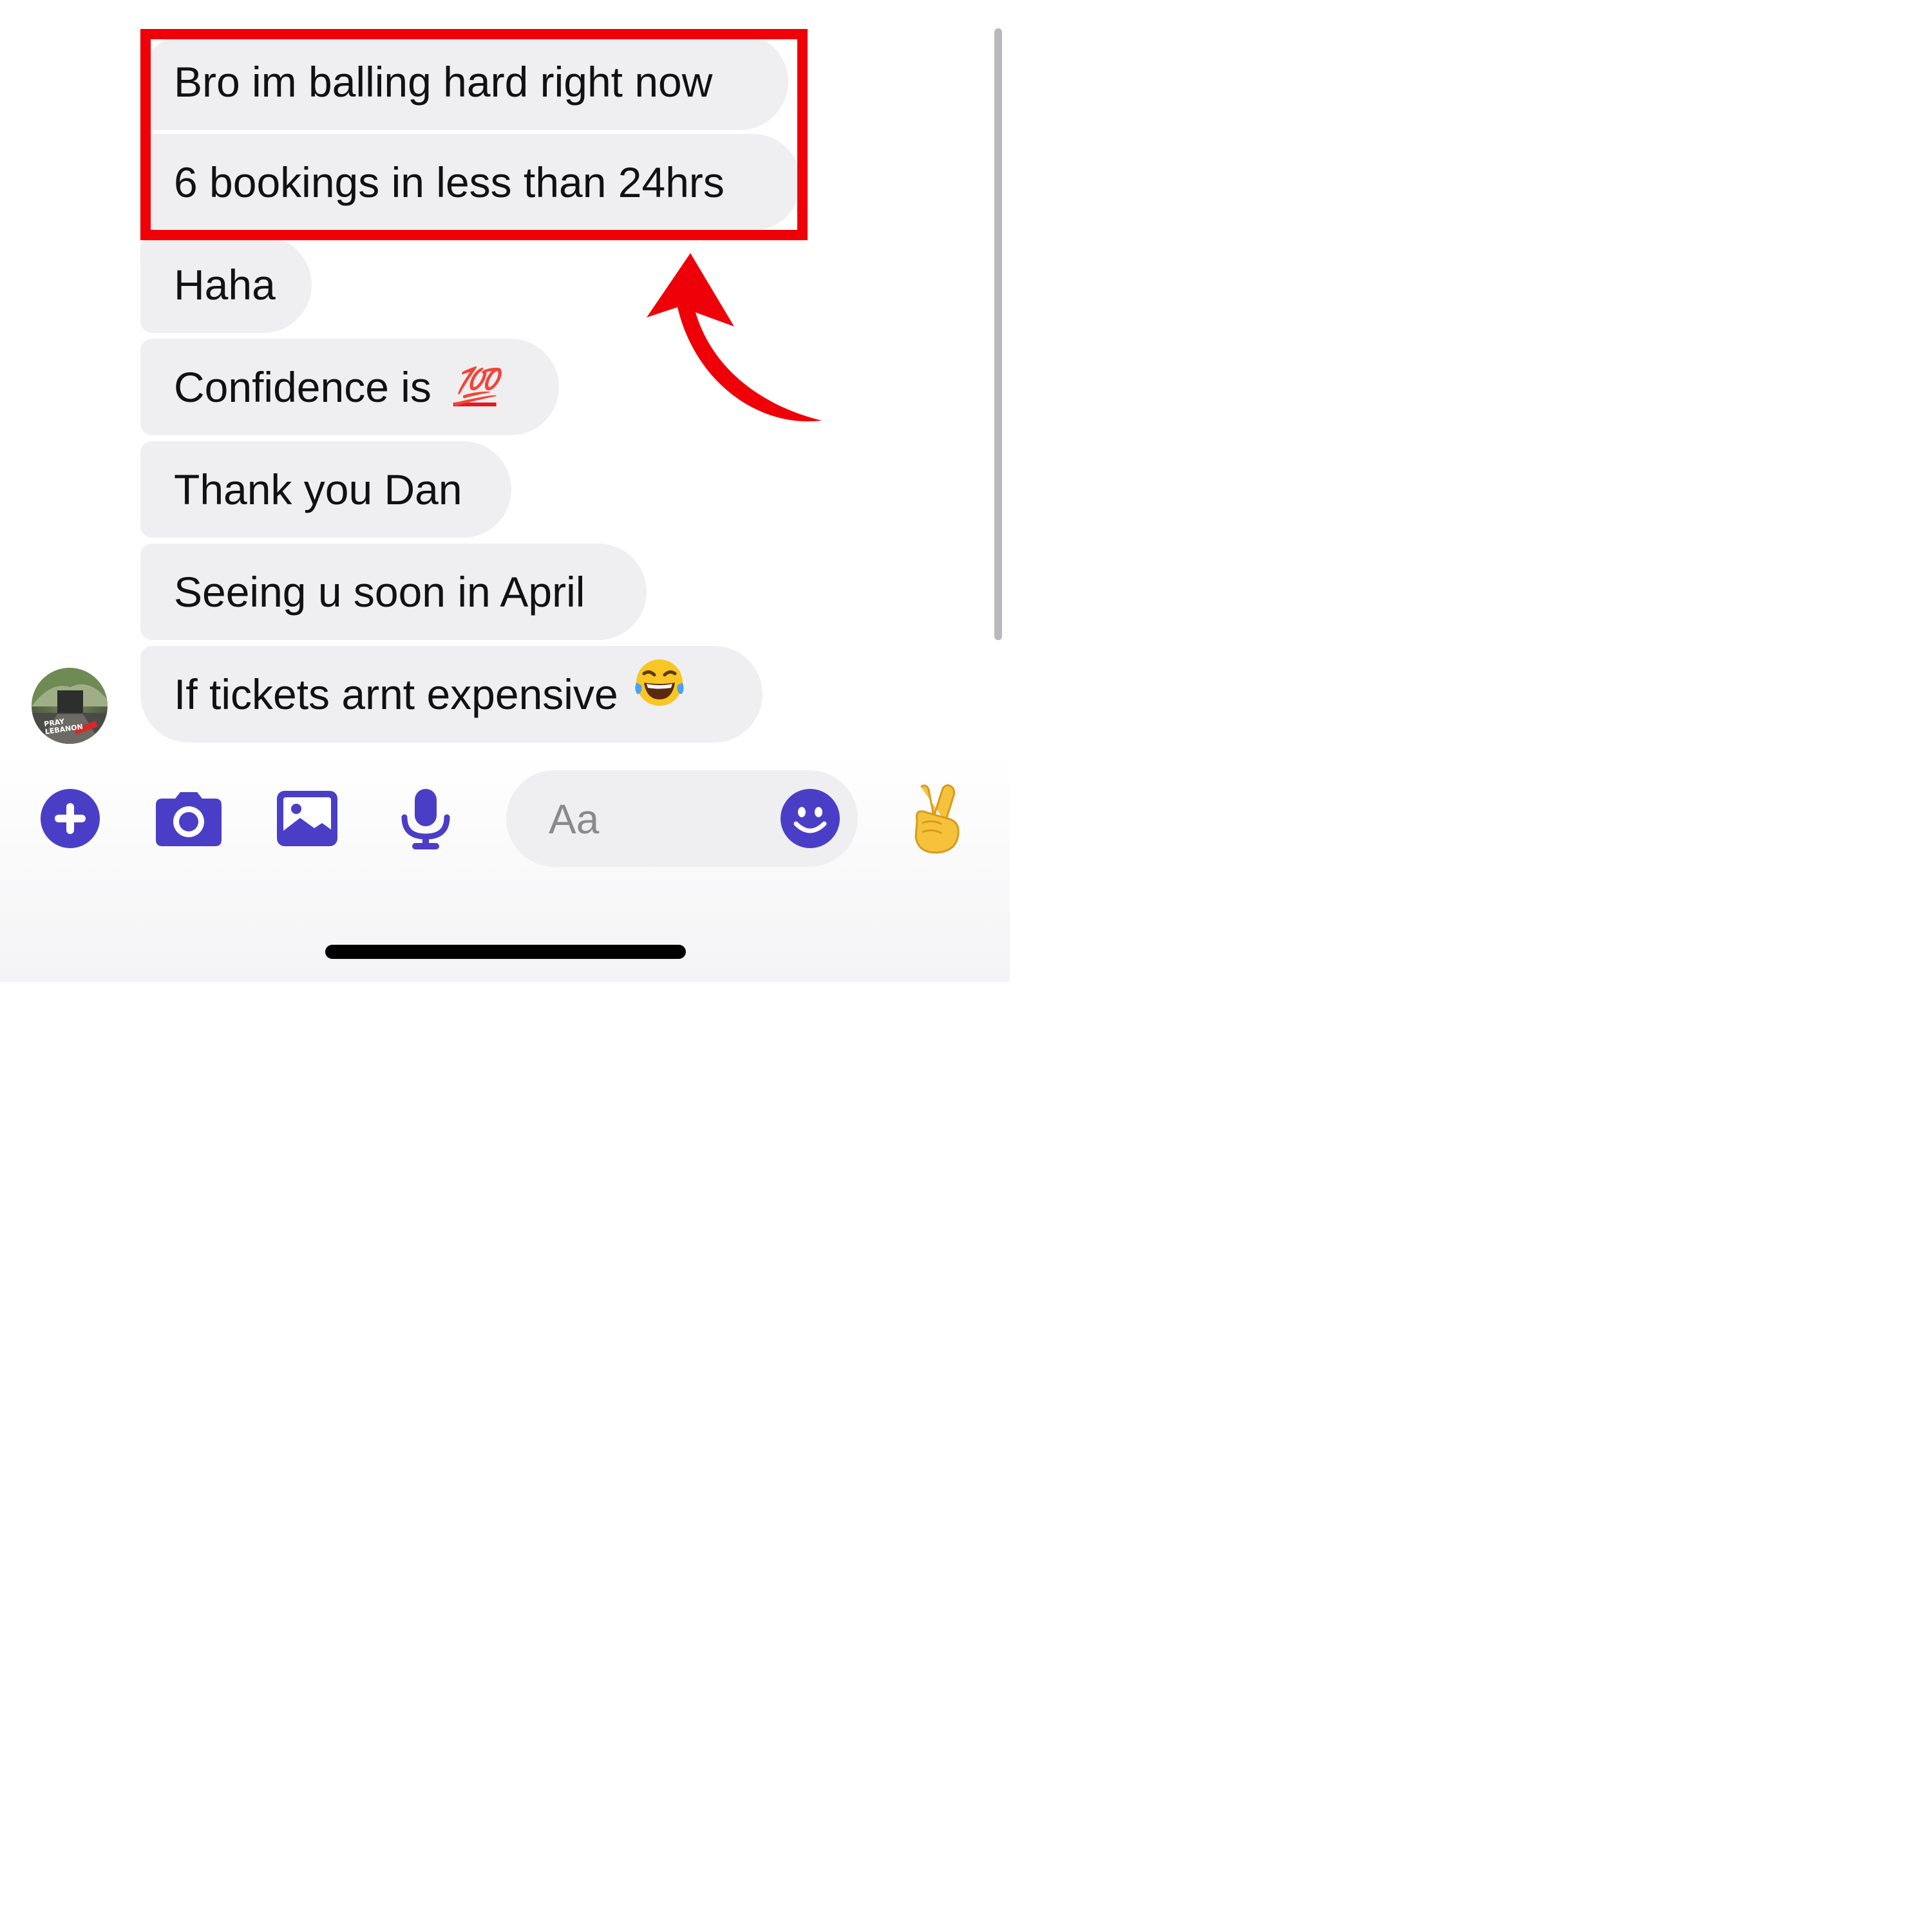 Image resolution: width=1932 pixels, height=1932 pixels. Describe the element at coordinates (998, 334) in the screenshot. I see `scrollbar` at that location.